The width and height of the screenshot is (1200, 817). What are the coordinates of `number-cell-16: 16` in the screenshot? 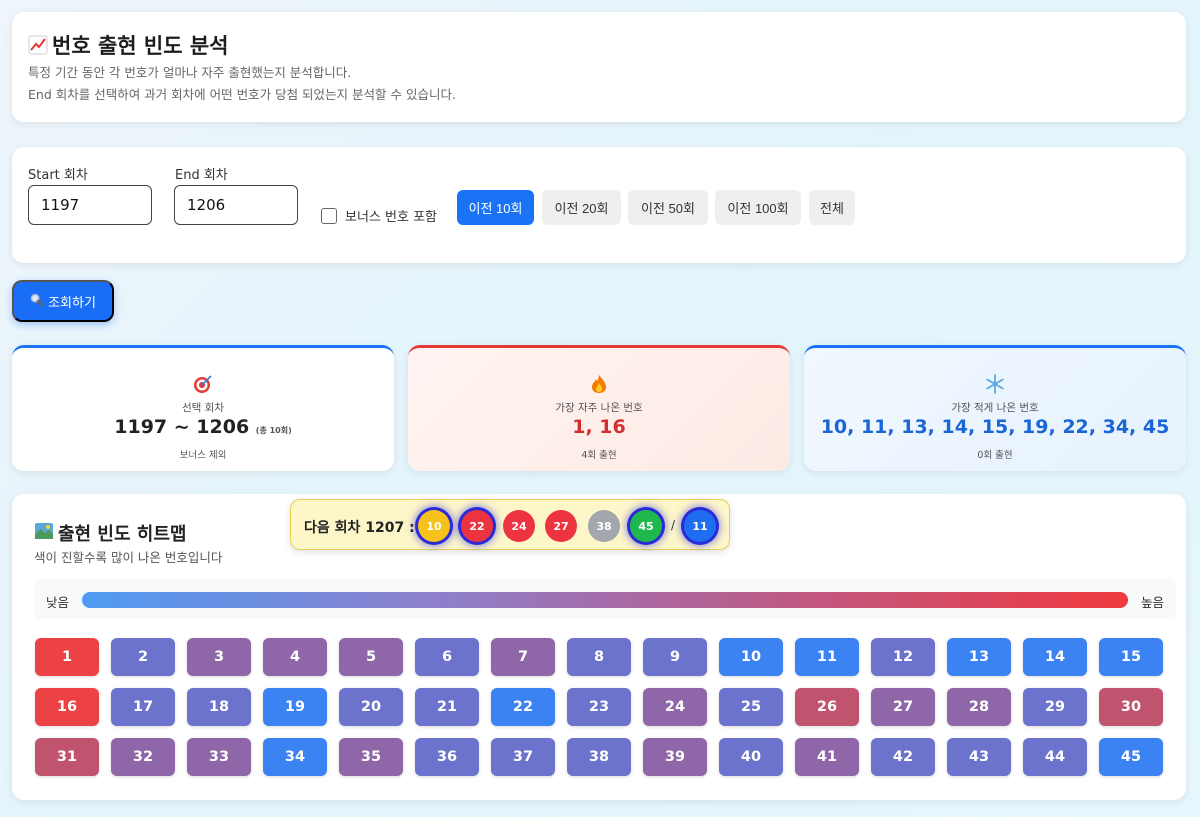 It's located at (67, 707).